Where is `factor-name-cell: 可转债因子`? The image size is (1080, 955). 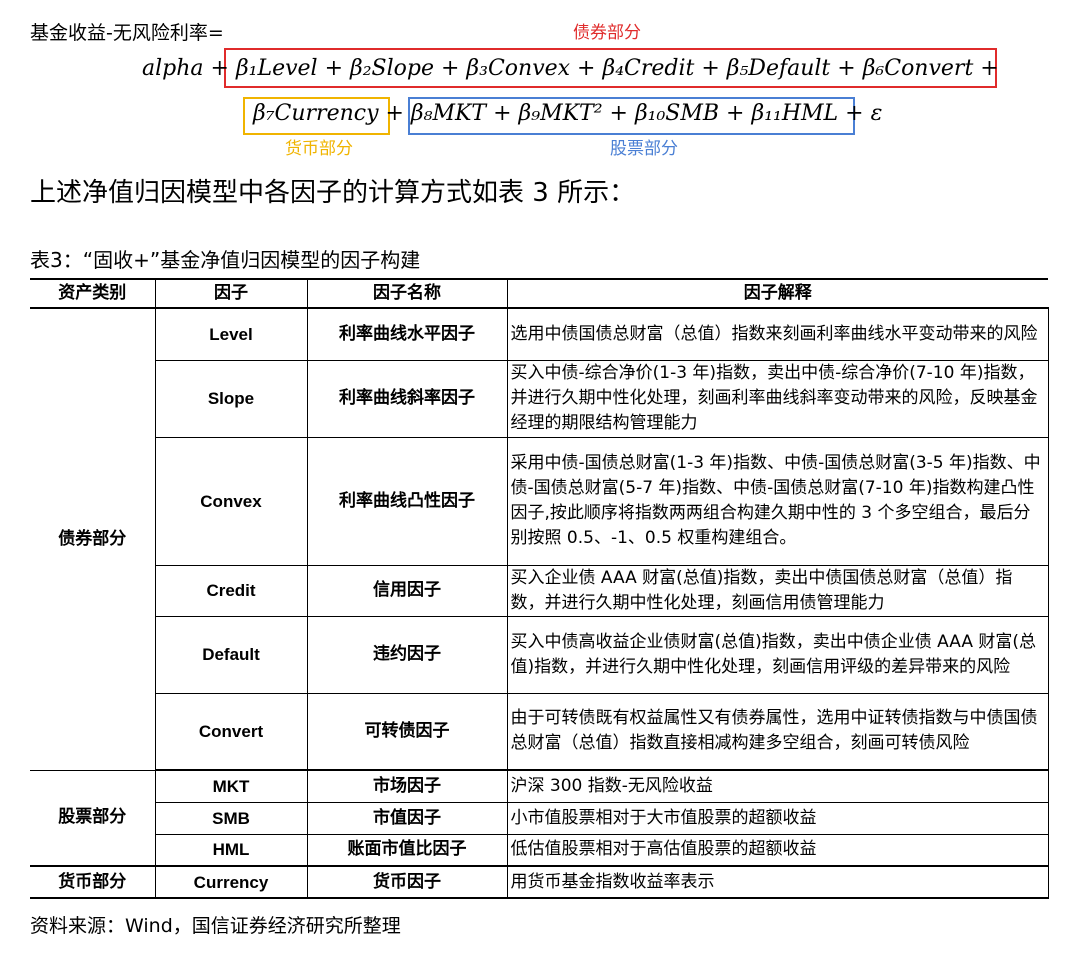 factor-name-cell: 可转债因子 is located at coordinates (407, 731).